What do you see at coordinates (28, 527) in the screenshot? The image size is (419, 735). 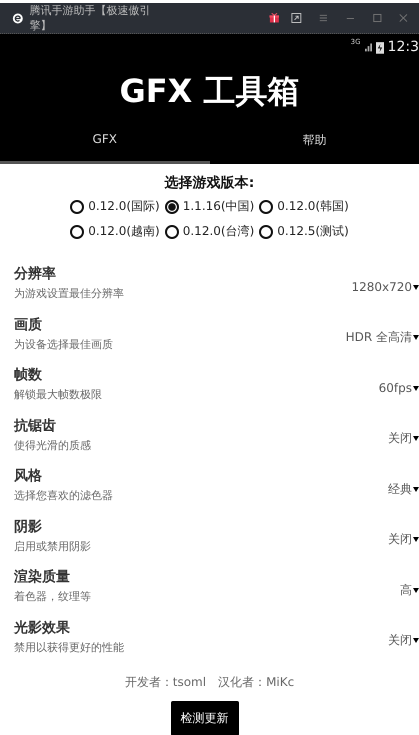 I see `setting-title: 阴影` at bounding box center [28, 527].